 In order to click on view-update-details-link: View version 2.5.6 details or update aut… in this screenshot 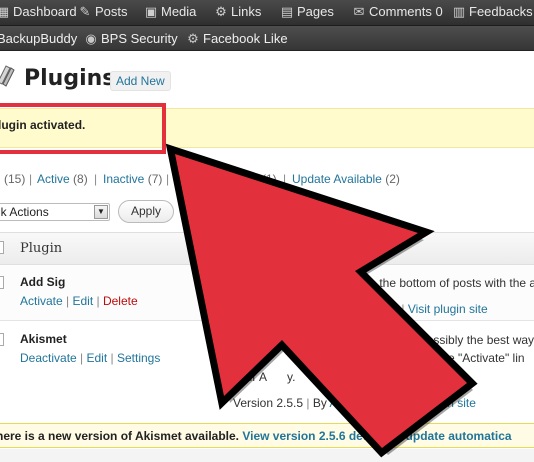, I will do `click(376, 436)`.